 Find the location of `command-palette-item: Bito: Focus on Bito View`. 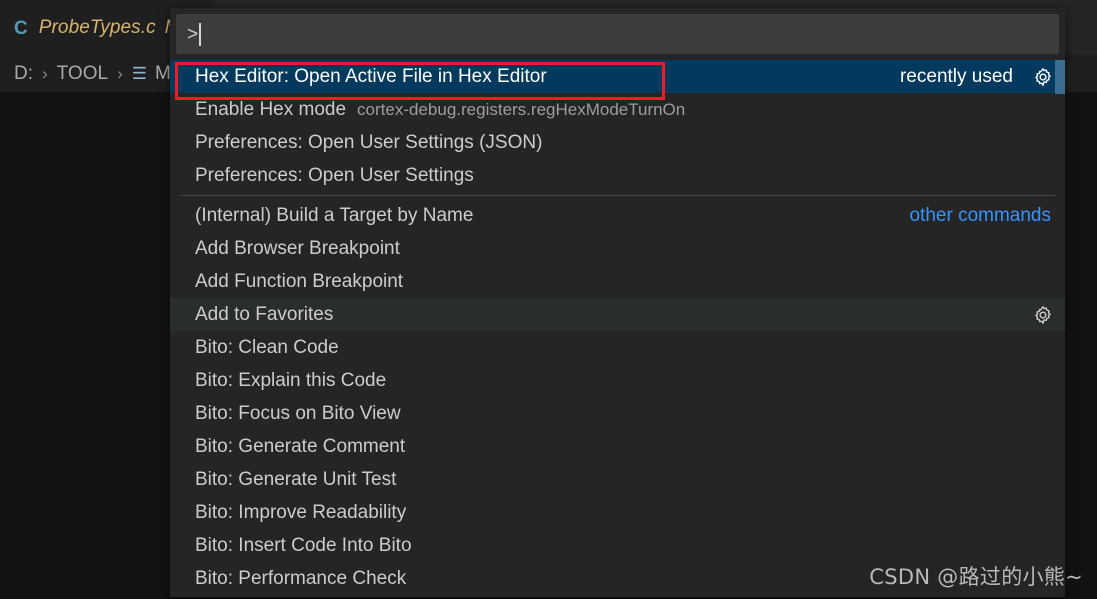

command-palette-item: Bito: Focus on Bito View is located at coordinates (617, 413).